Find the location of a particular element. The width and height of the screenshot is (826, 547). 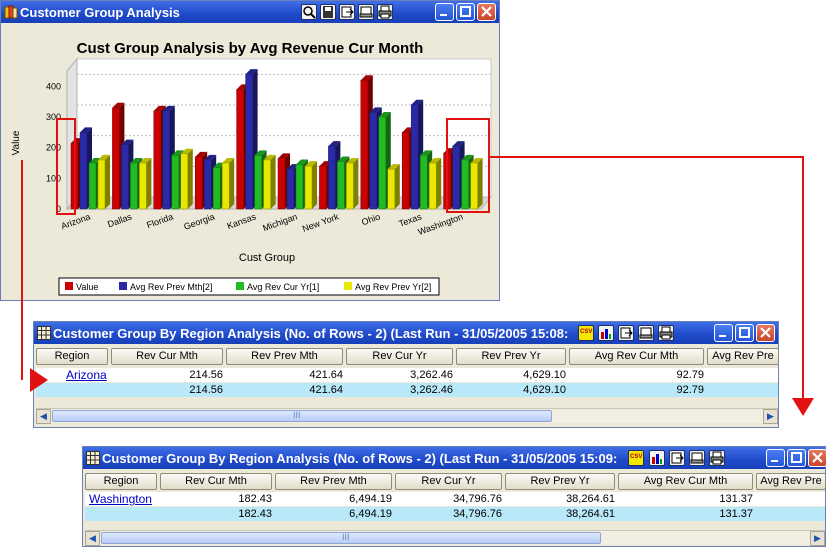

arrow-head-arizona-icon is located at coordinates (39, 380).